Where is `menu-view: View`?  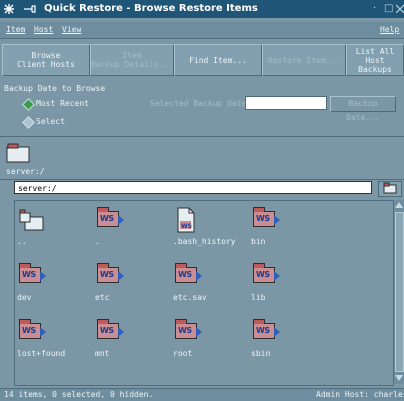 menu-view: View is located at coordinates (71, 29).